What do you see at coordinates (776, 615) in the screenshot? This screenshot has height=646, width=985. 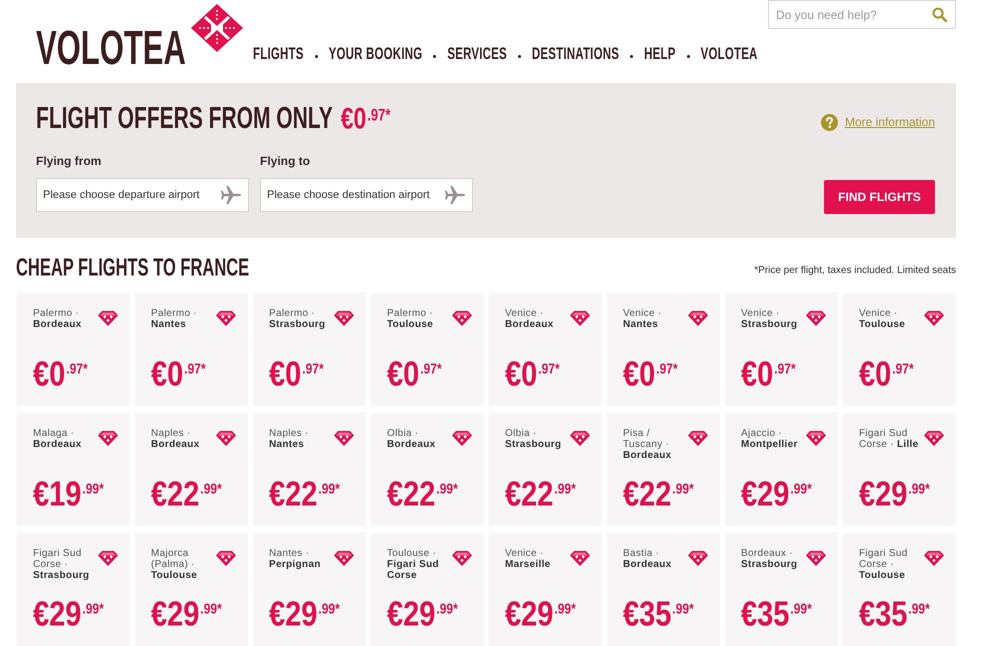 I see `fare-price: €35$^{.99*}$` at bounding box center [776, 615].